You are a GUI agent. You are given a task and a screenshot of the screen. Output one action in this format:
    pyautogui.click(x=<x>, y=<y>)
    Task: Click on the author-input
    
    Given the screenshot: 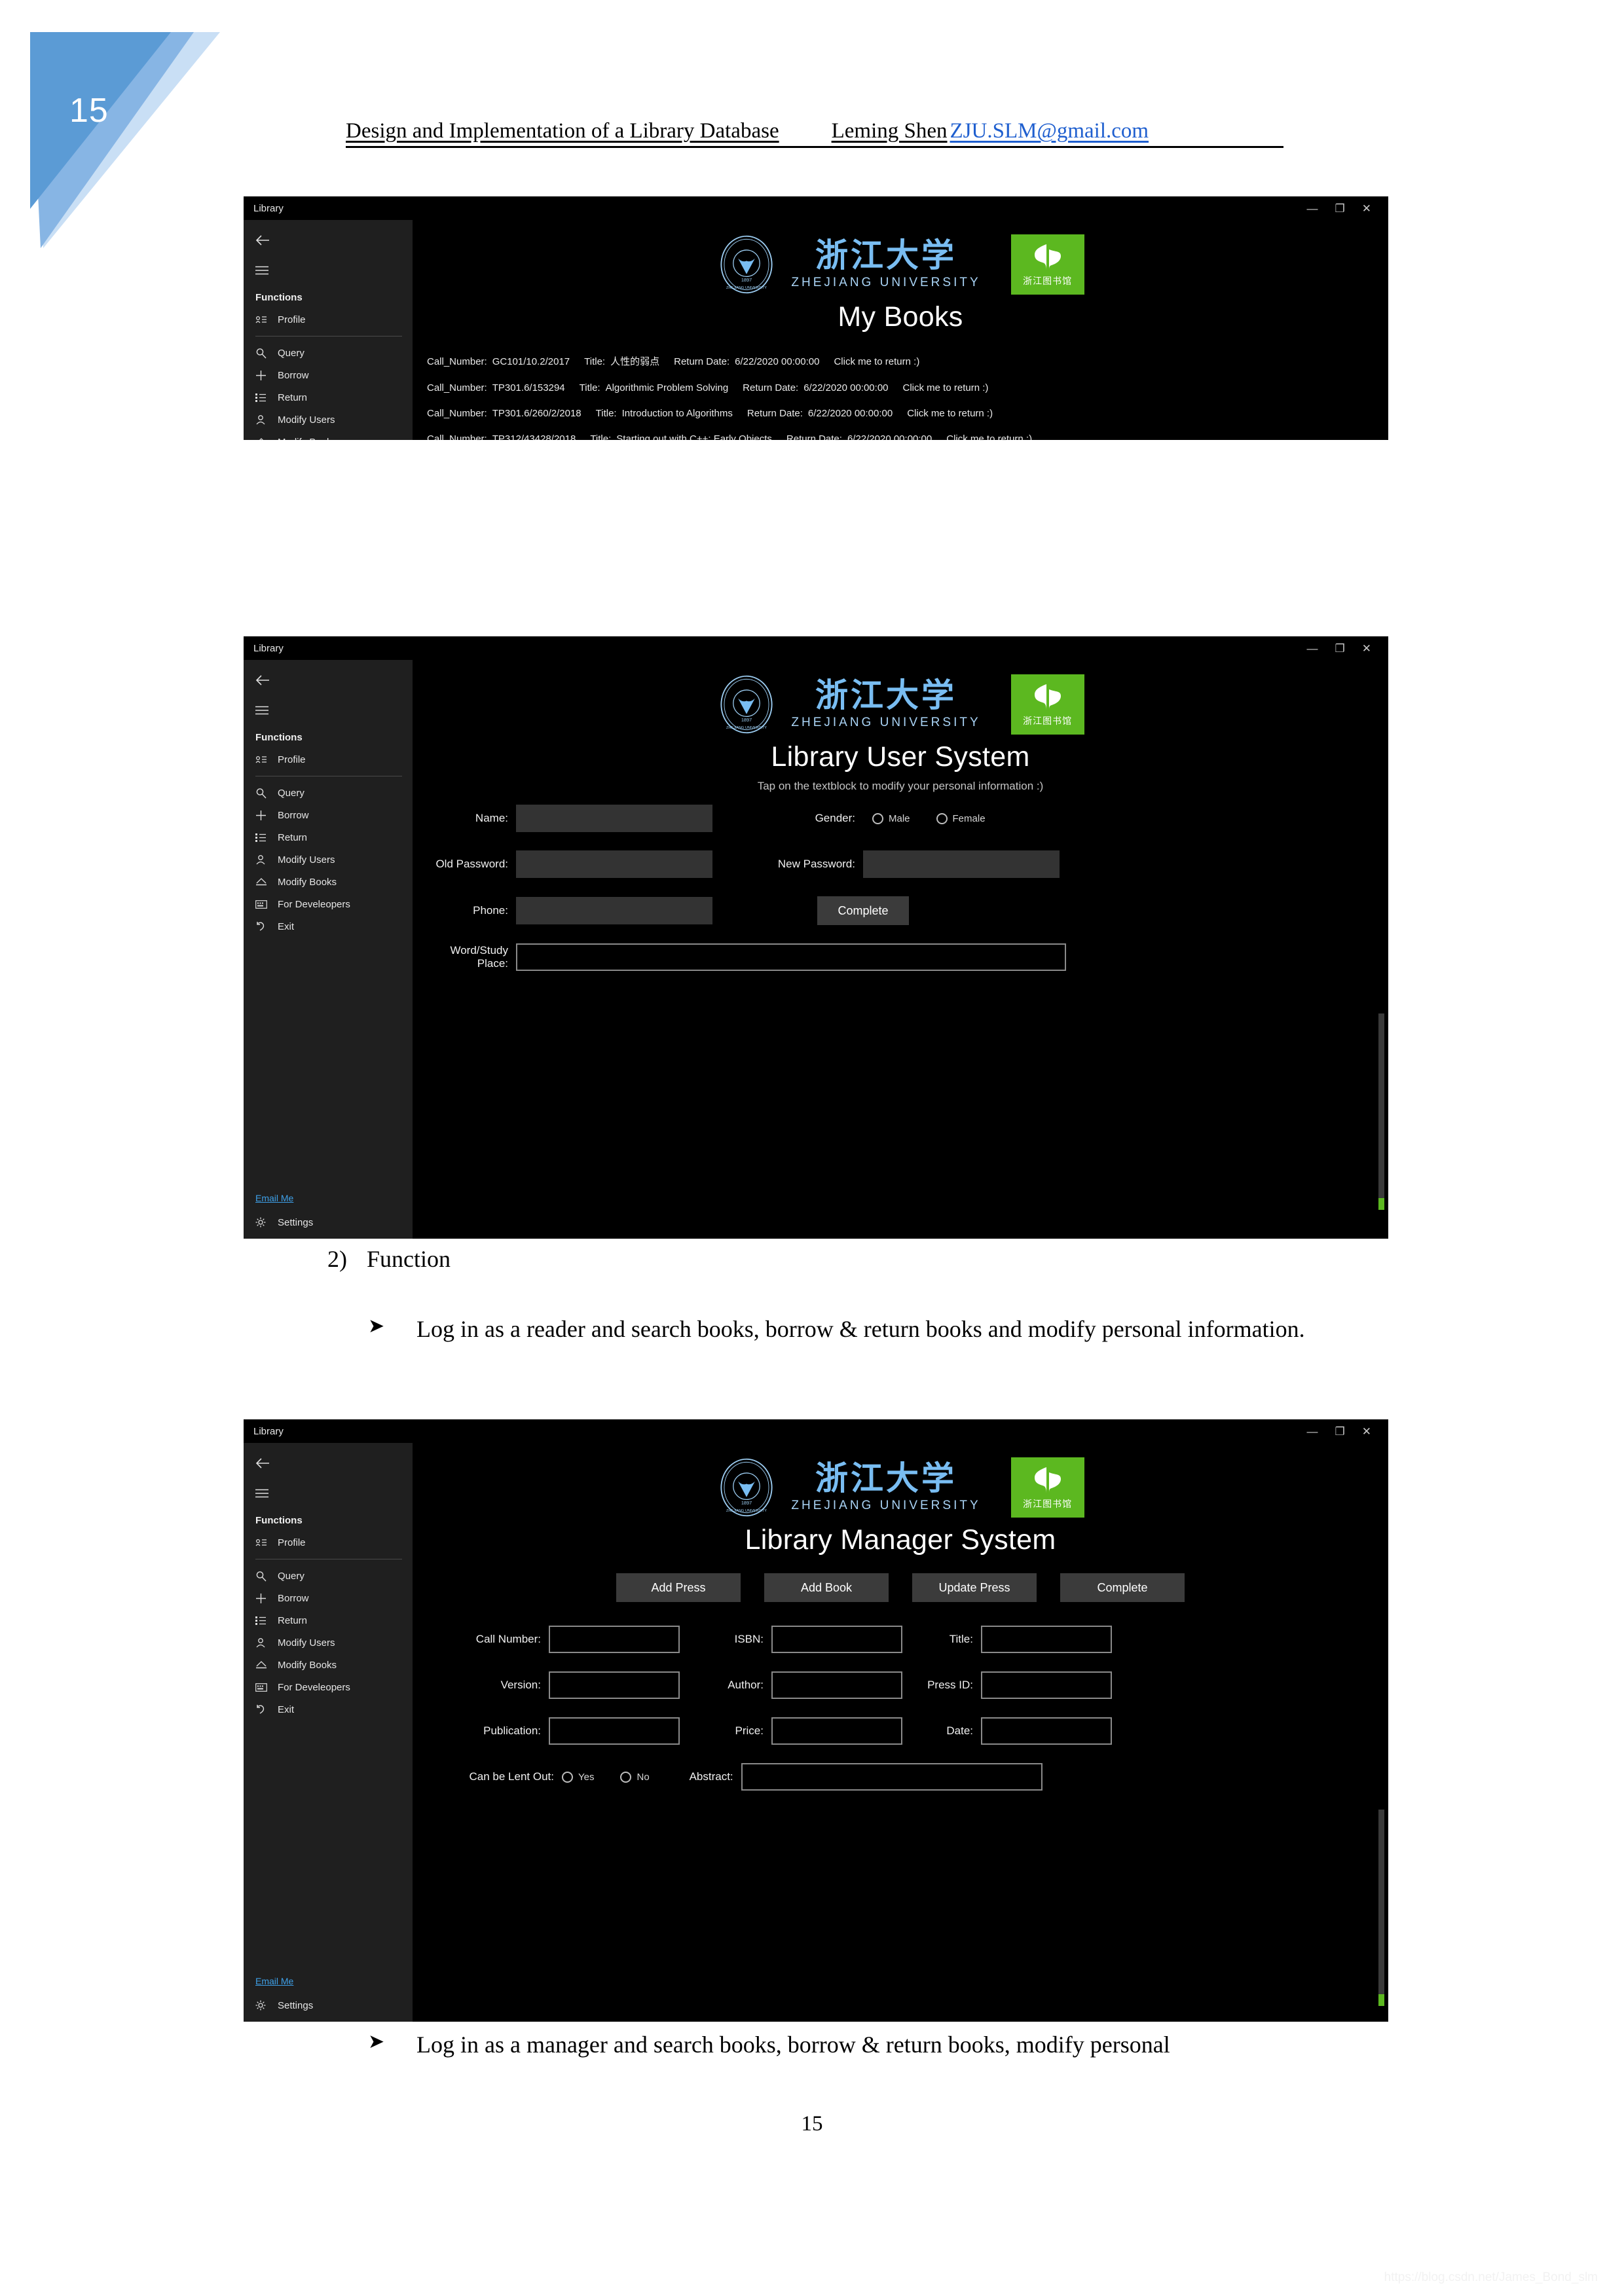 What is the action you would take?
    pyautogui.click(x=836, y=1685)
    